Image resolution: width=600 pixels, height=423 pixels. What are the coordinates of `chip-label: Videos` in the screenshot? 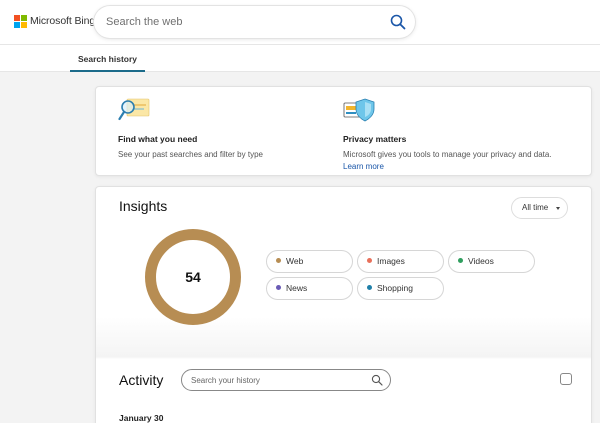 It's located at (481, 261).